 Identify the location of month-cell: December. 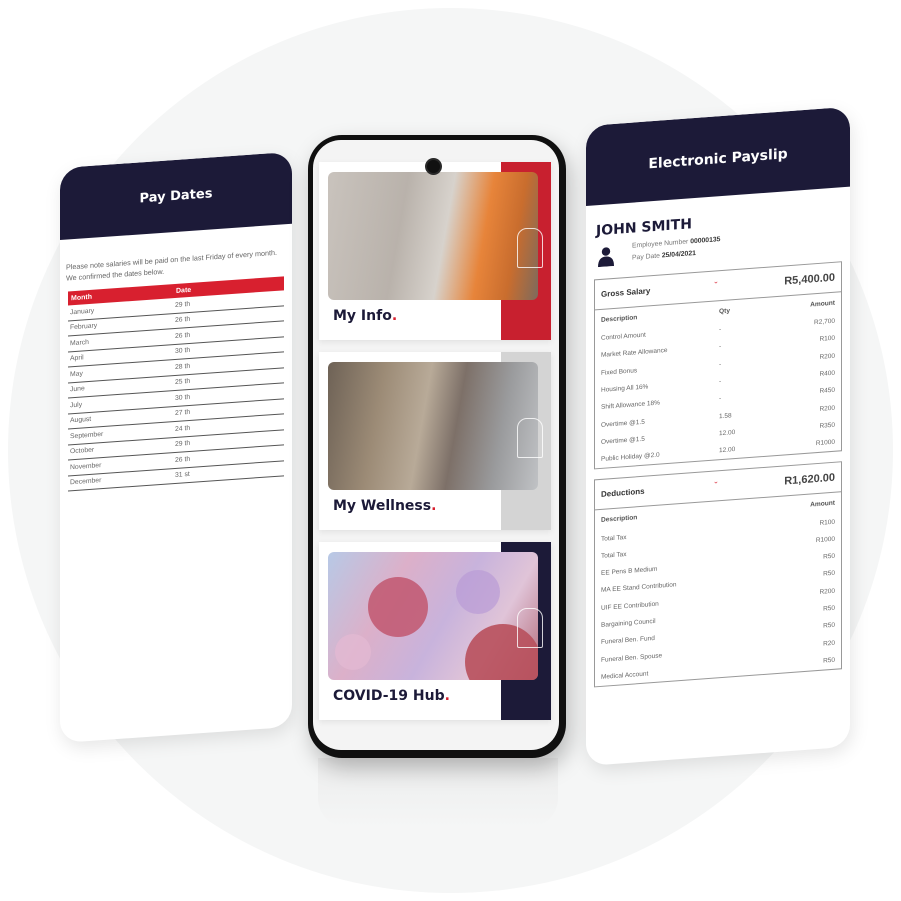
(86, 482).